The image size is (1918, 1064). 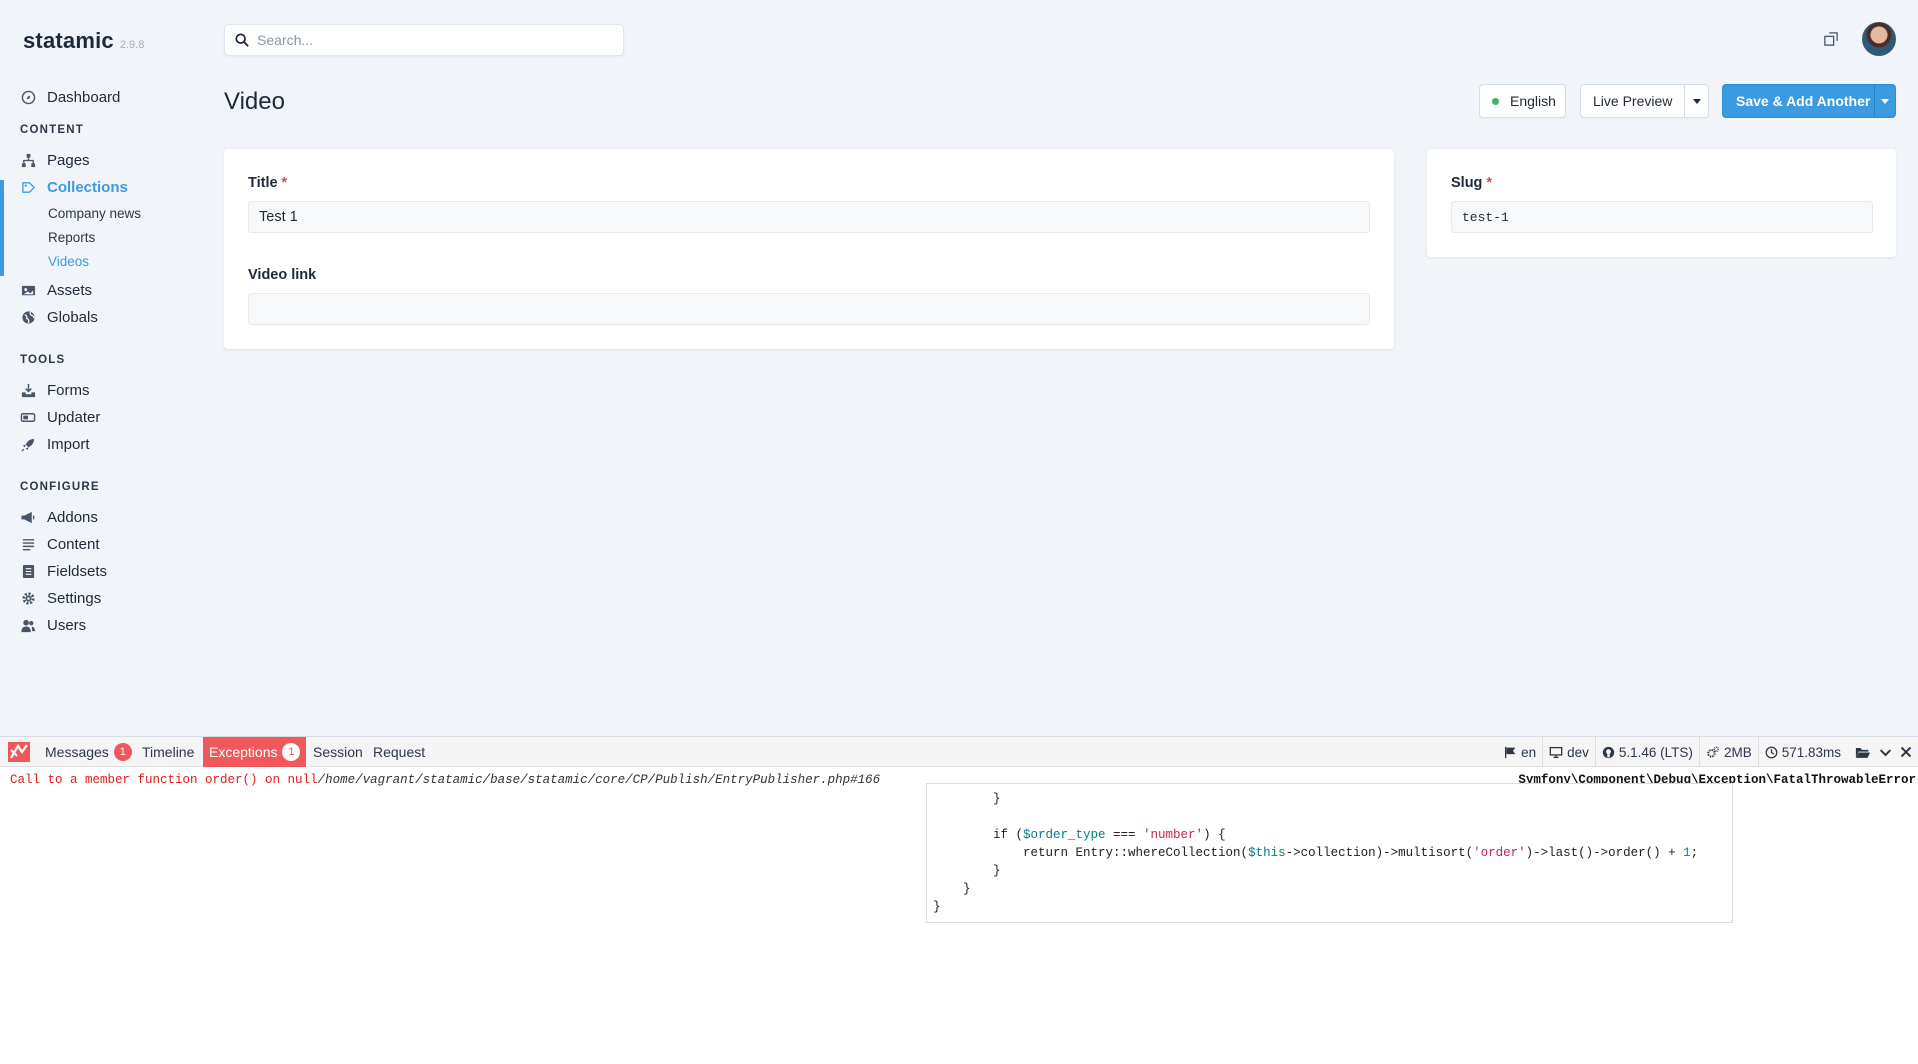 What do you see at coordinates (28, 318) in the screenshot?
I see `globals-icon` at bounding box center [28, 318].